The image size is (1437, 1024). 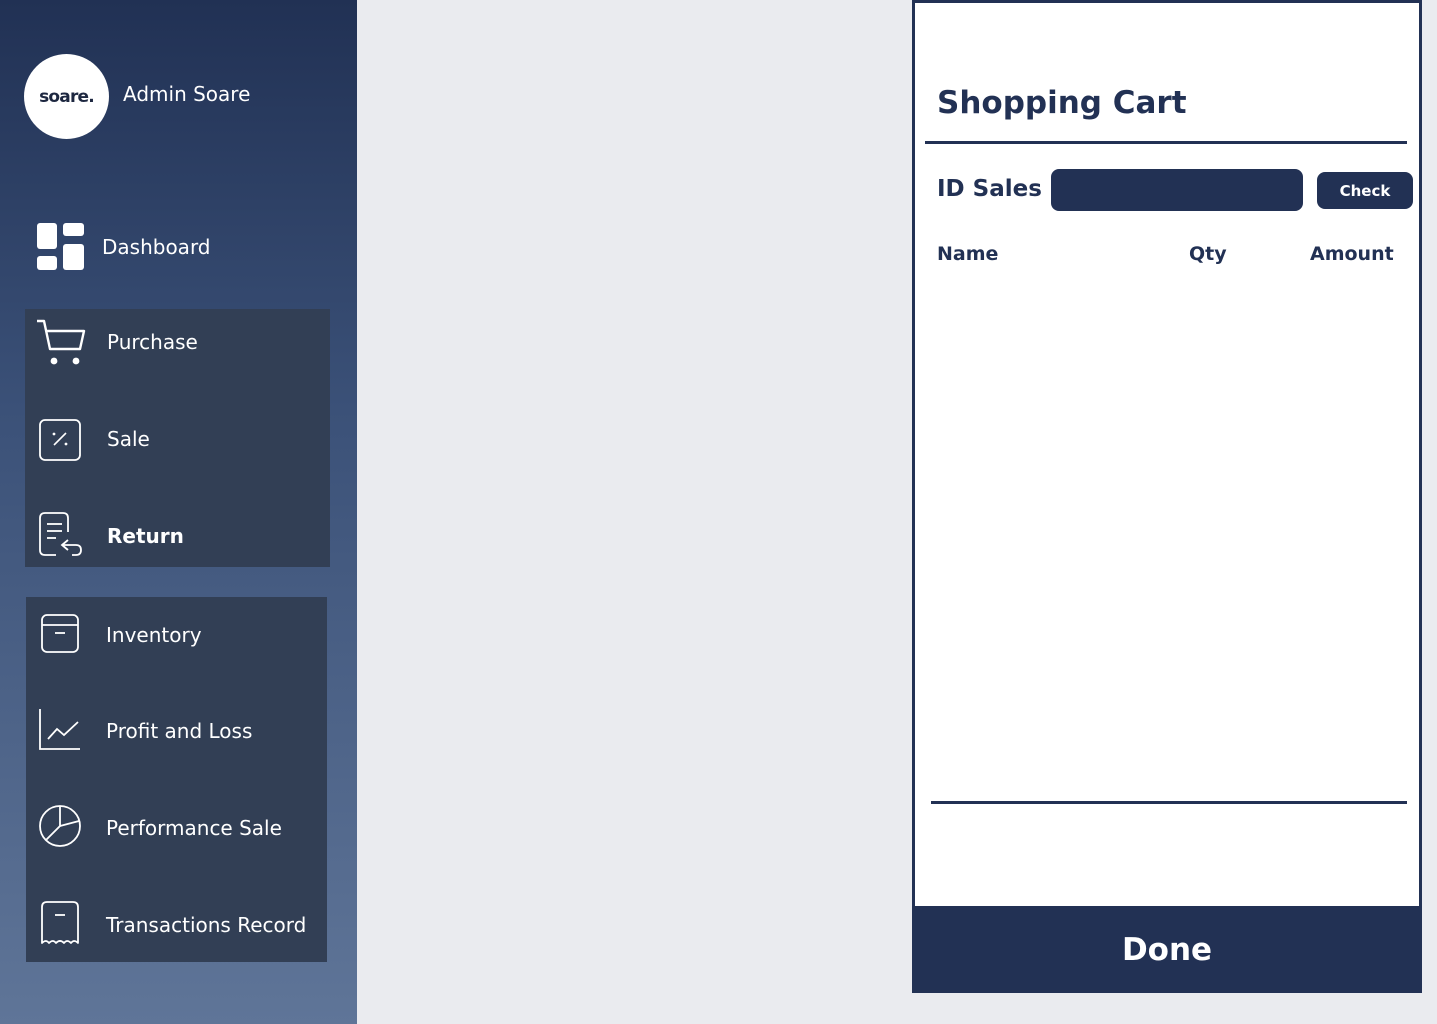 What do you see at coordinates (1167, 949) in the screenshot?
I see `done-button: Done` at bounding box center [1167, 949].